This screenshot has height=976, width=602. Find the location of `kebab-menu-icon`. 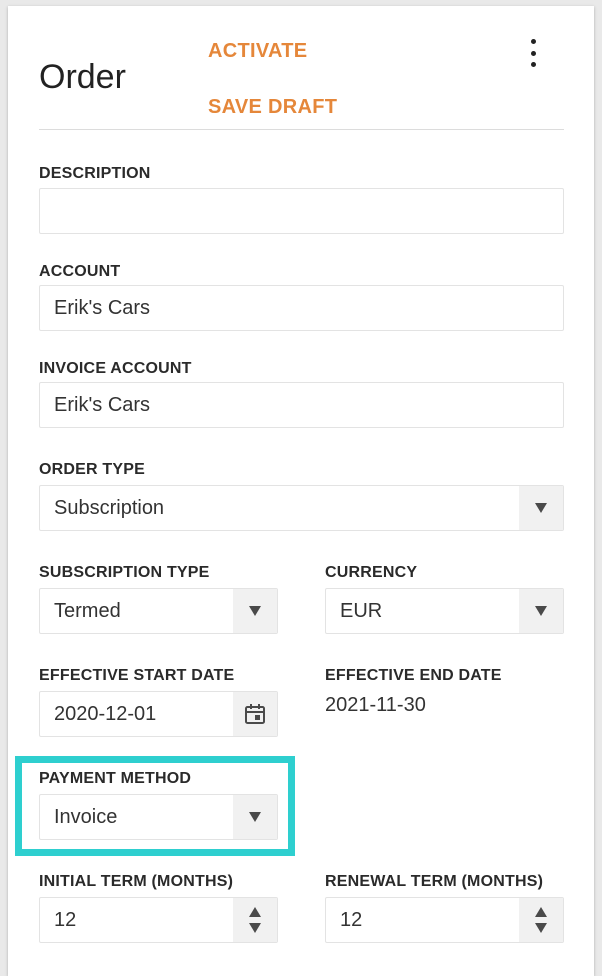

kebab-menu-icon is located at coordinates (533, 53).